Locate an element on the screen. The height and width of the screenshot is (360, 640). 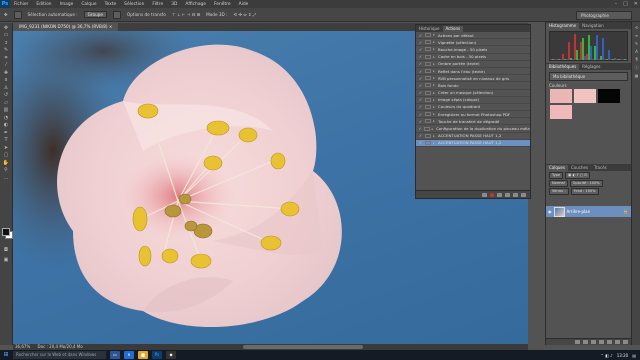
menu-aide: Aide is located at coordinates (244, 4).